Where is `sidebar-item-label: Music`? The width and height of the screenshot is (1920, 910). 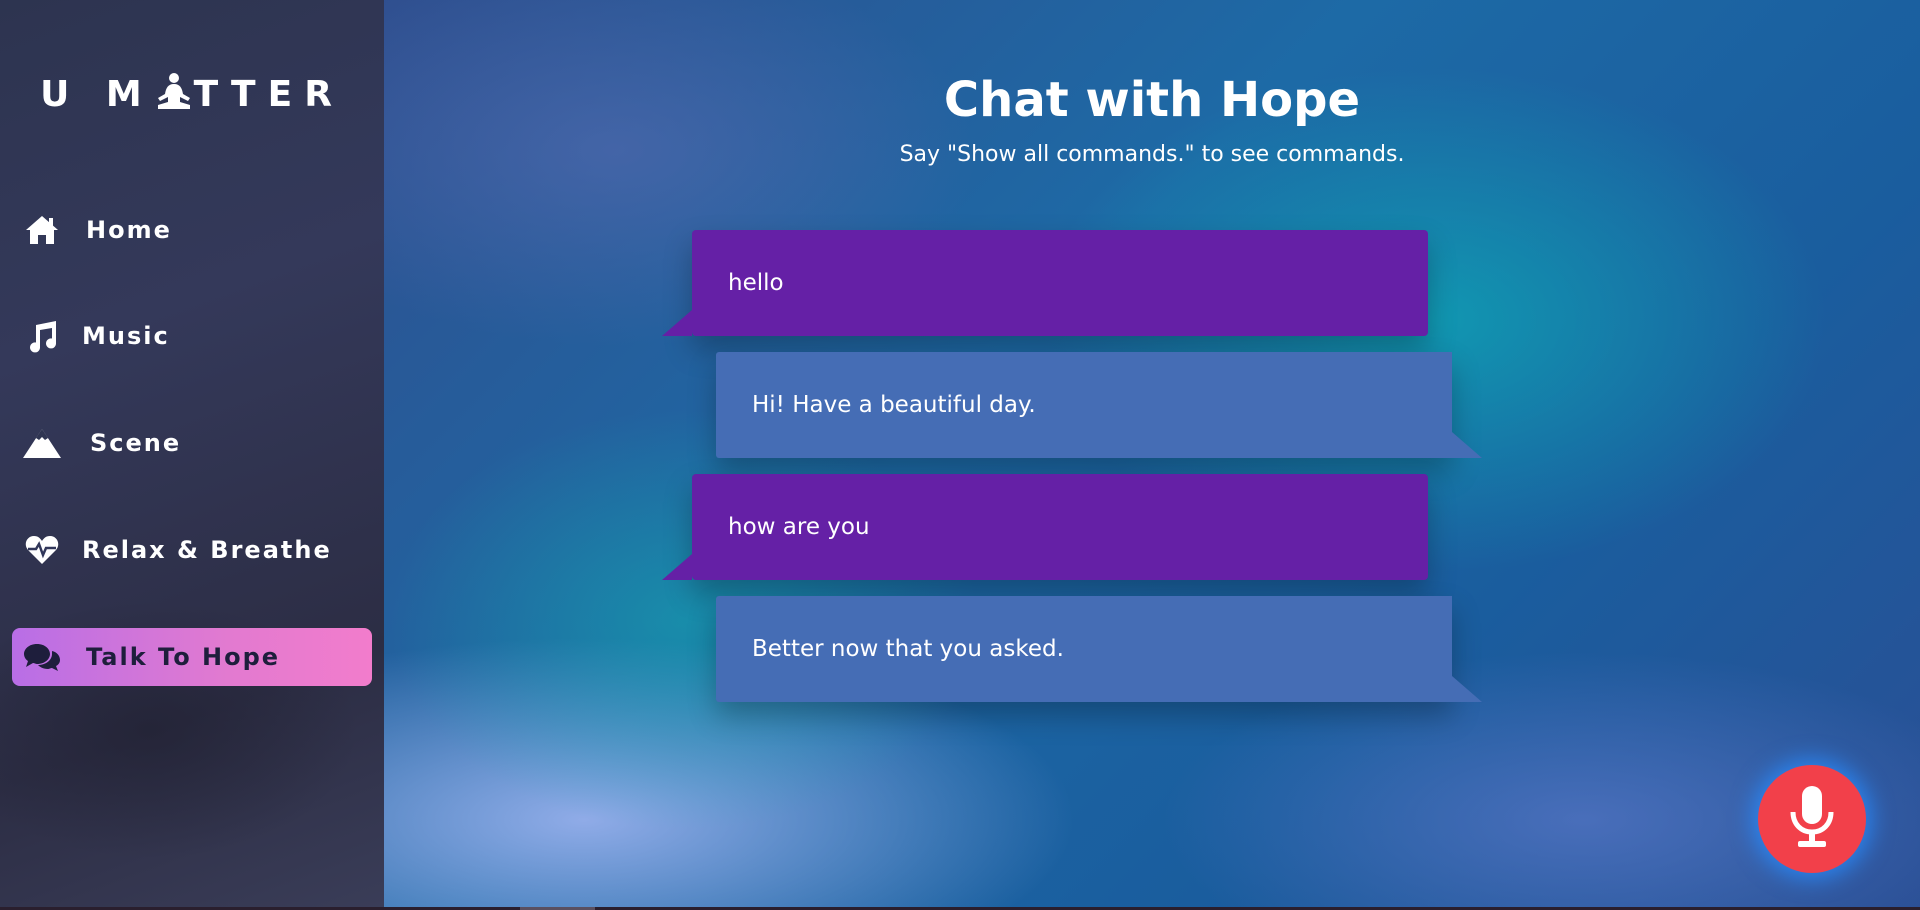
sidebar-item-label: Music is located at coordinates (126, 336).